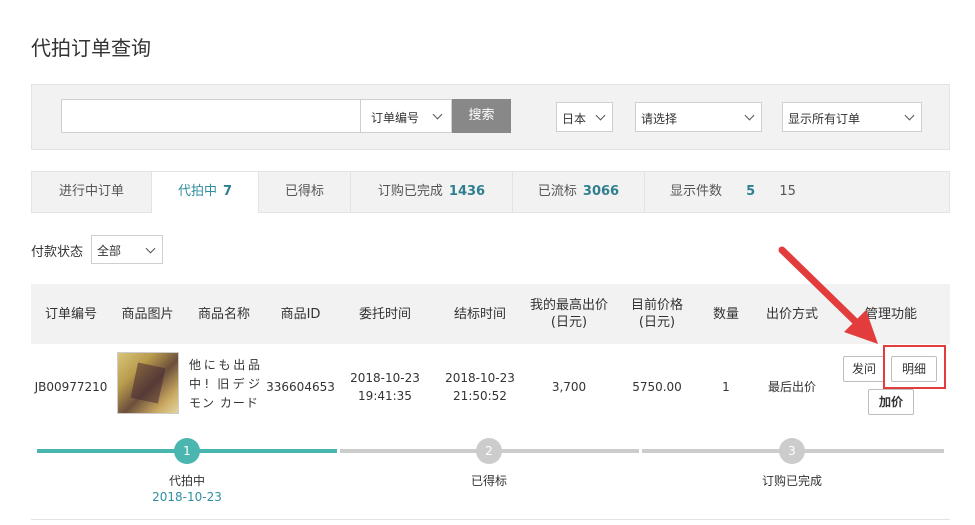  I want to click on search-field-select: 订单编号, so click(406, 116).